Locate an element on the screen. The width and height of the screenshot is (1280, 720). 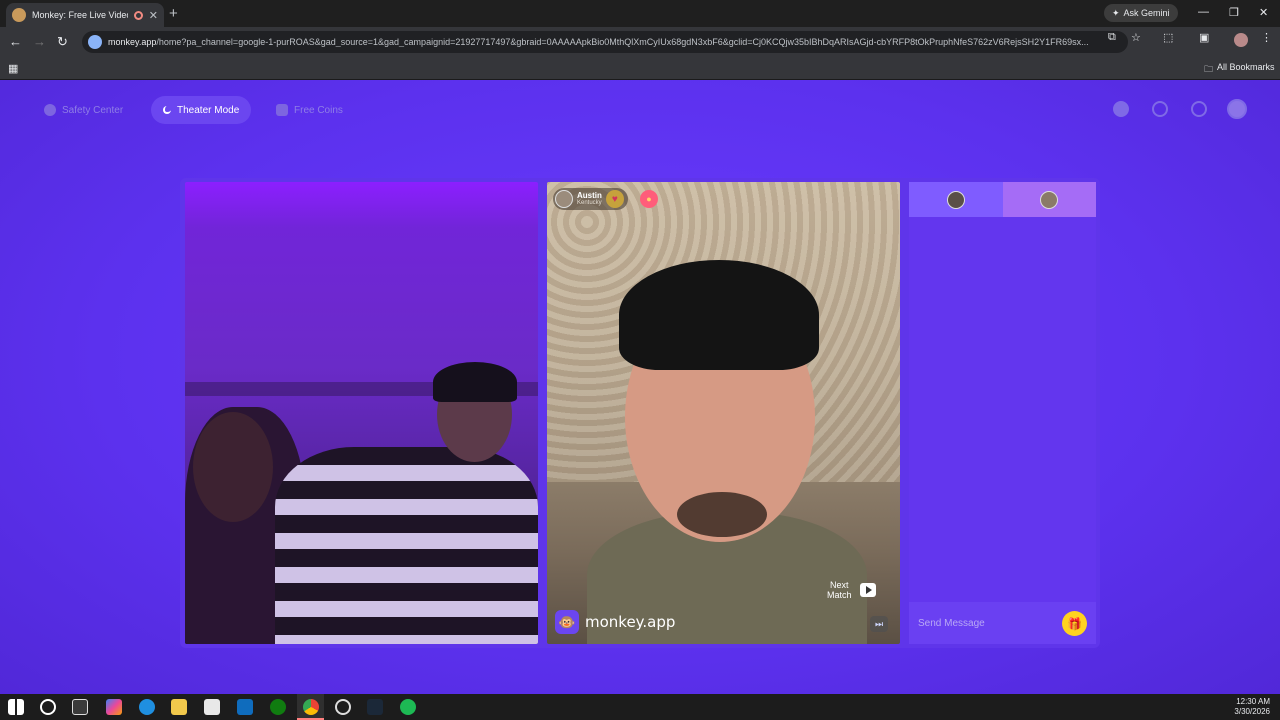
recording-icon is located at coordinates (138, 15).